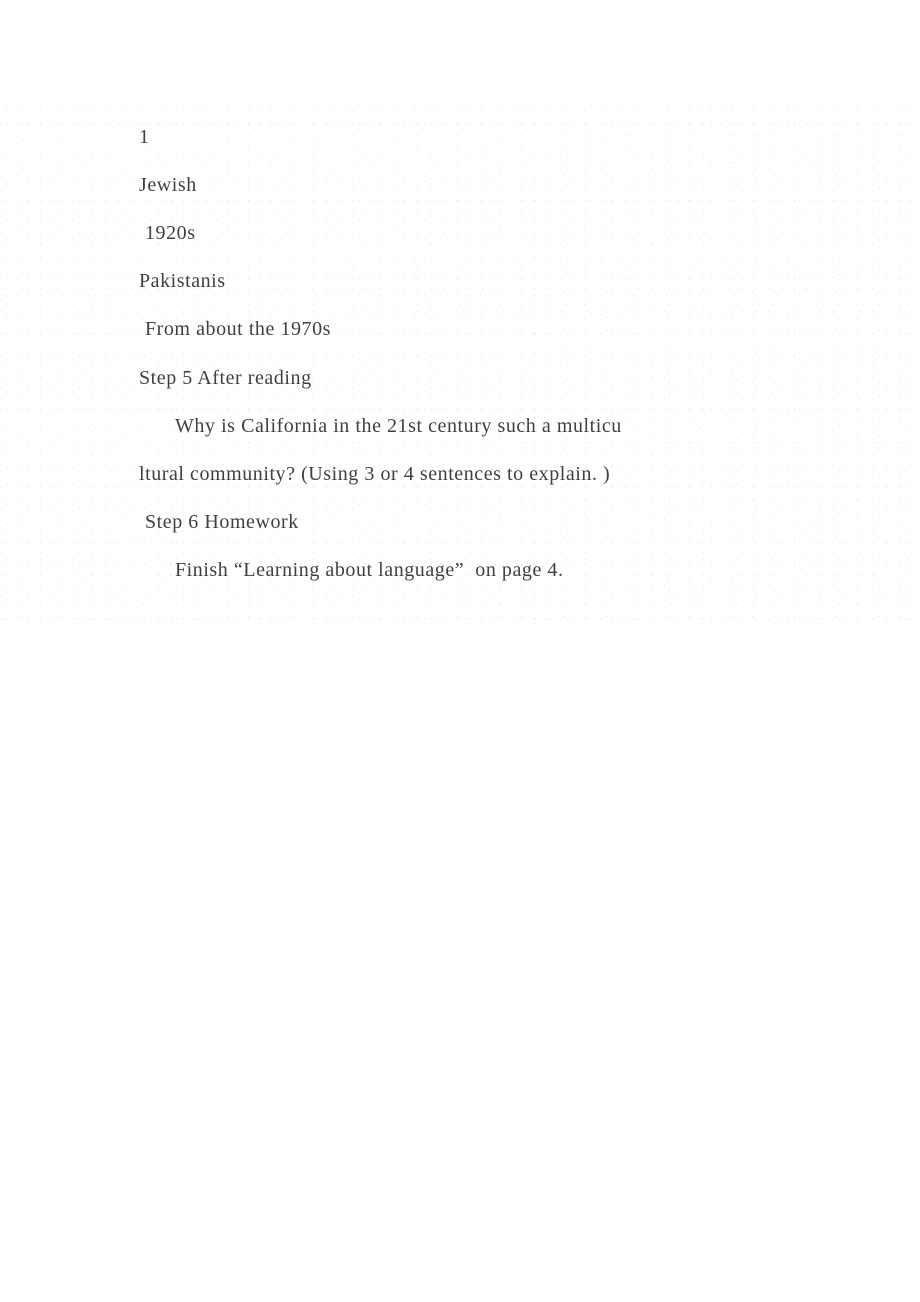 The width and height of the screenshot is (920, 1302). I want to click on document-heading-step-5: Step 5 After reading, so click(225, 378).